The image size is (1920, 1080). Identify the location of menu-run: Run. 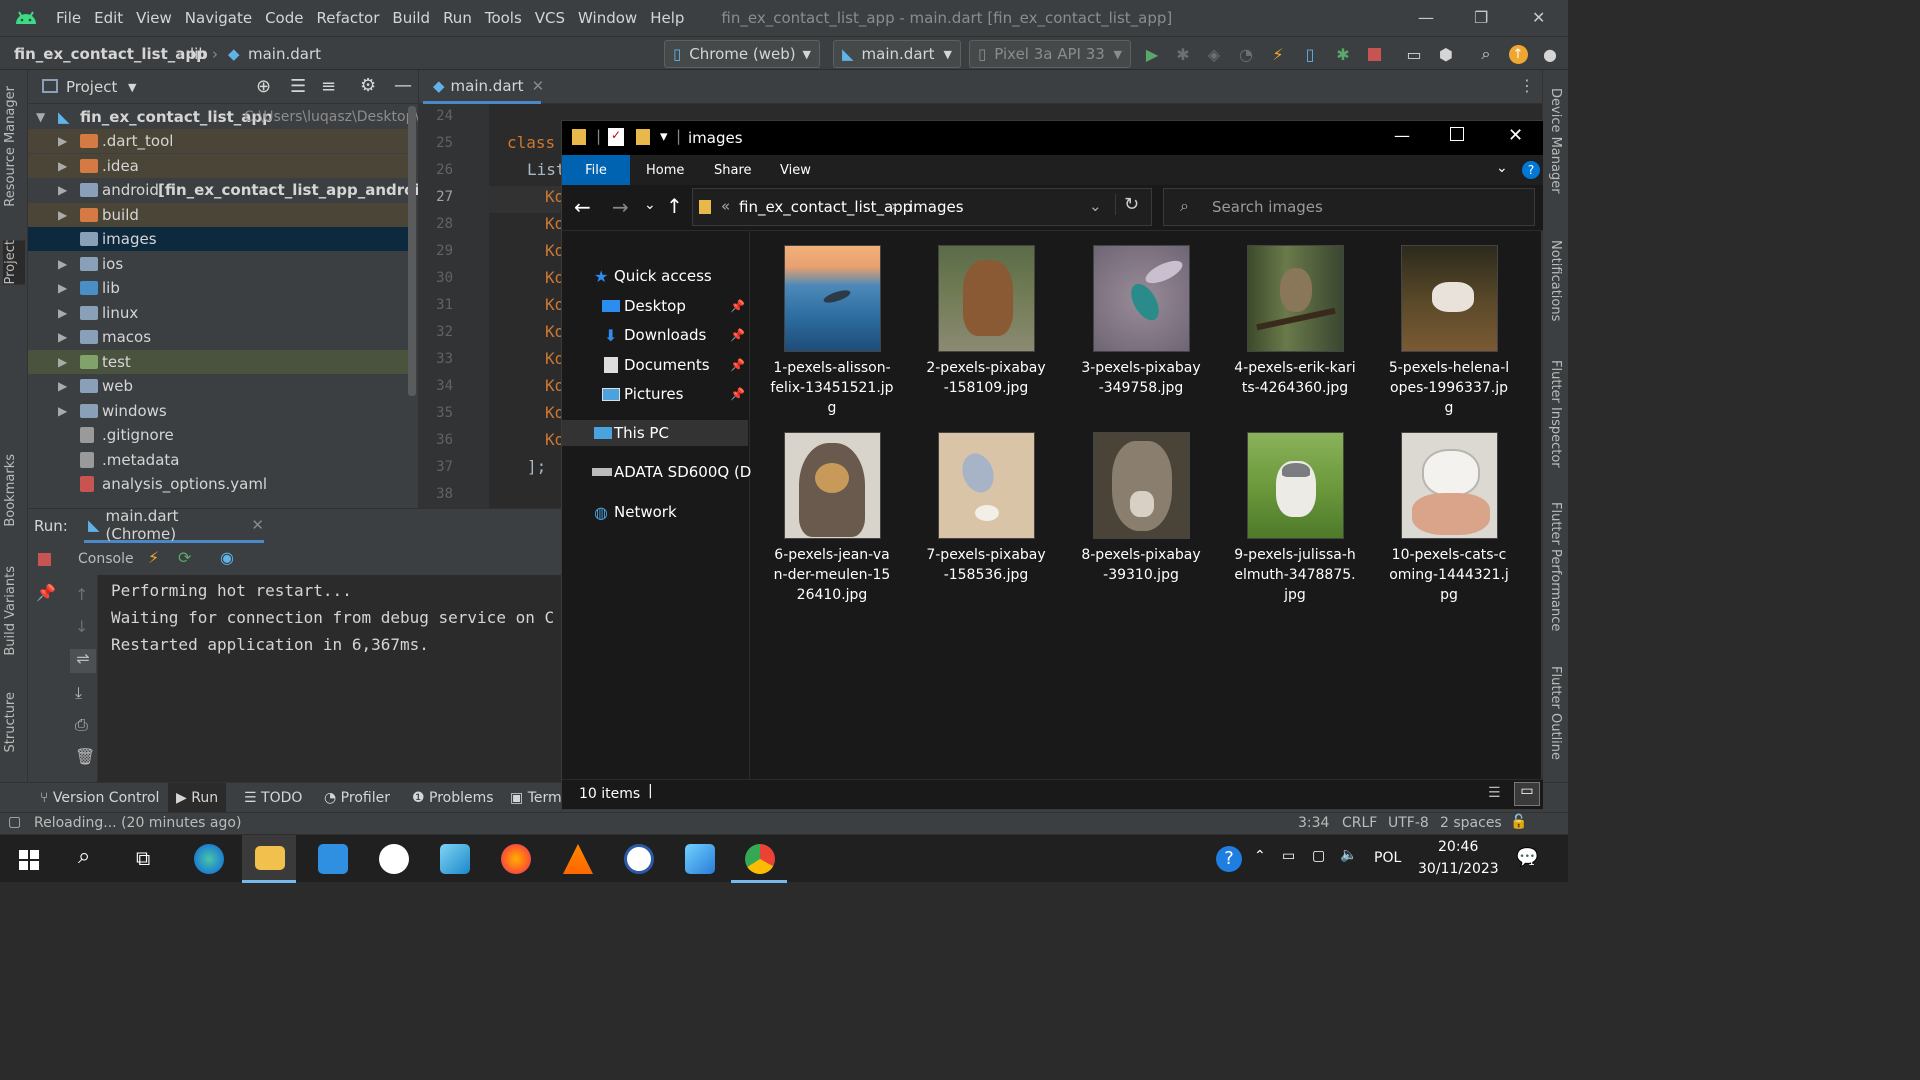
(457, 18).